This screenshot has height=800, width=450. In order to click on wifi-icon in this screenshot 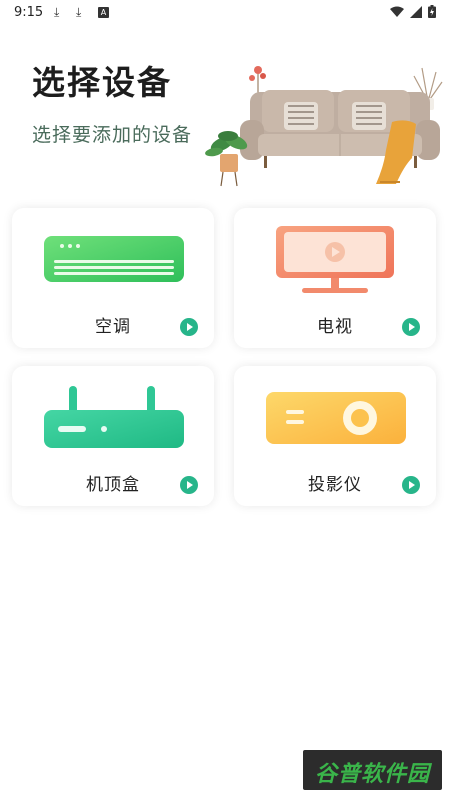, I will do `click(397, 11)`.